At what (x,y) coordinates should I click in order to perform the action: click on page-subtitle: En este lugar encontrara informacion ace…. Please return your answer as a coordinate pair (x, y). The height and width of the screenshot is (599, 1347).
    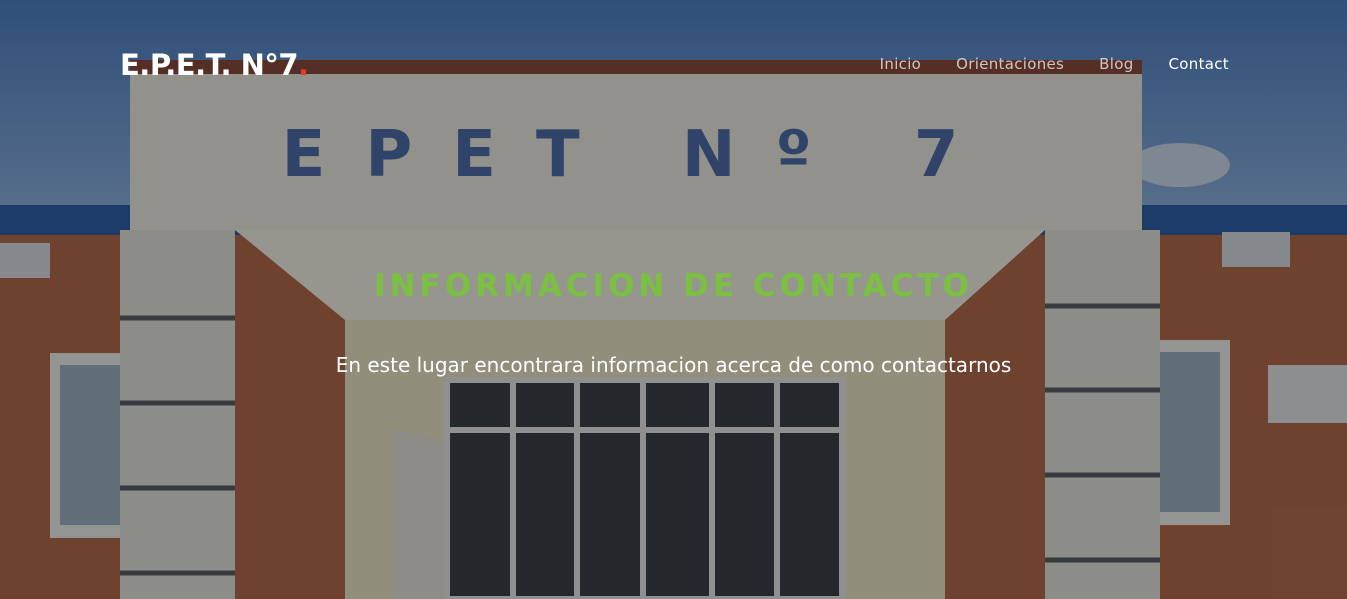
    Looking at the image, I should click on (673, 365).